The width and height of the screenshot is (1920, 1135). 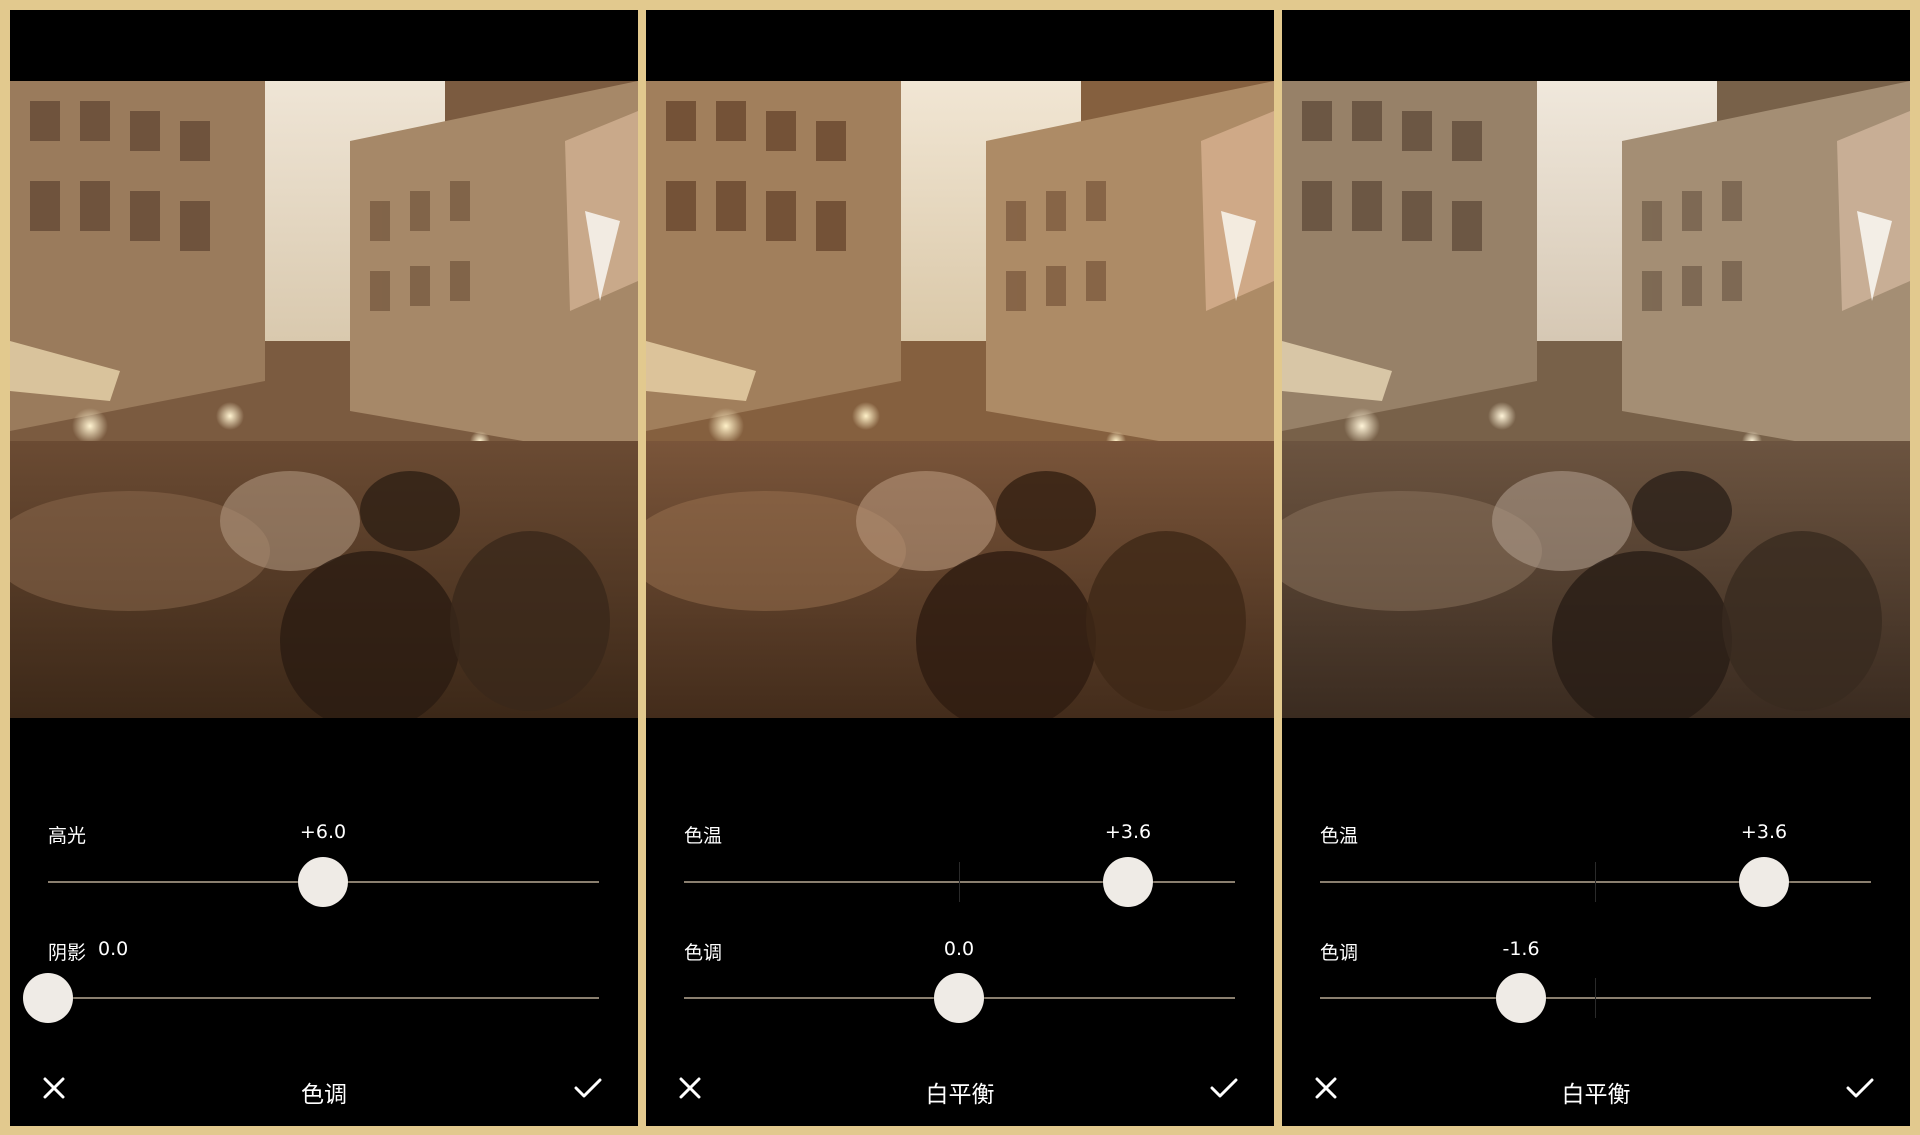 I want to click on slider-value: +6.0, so click(x=323, y=832).